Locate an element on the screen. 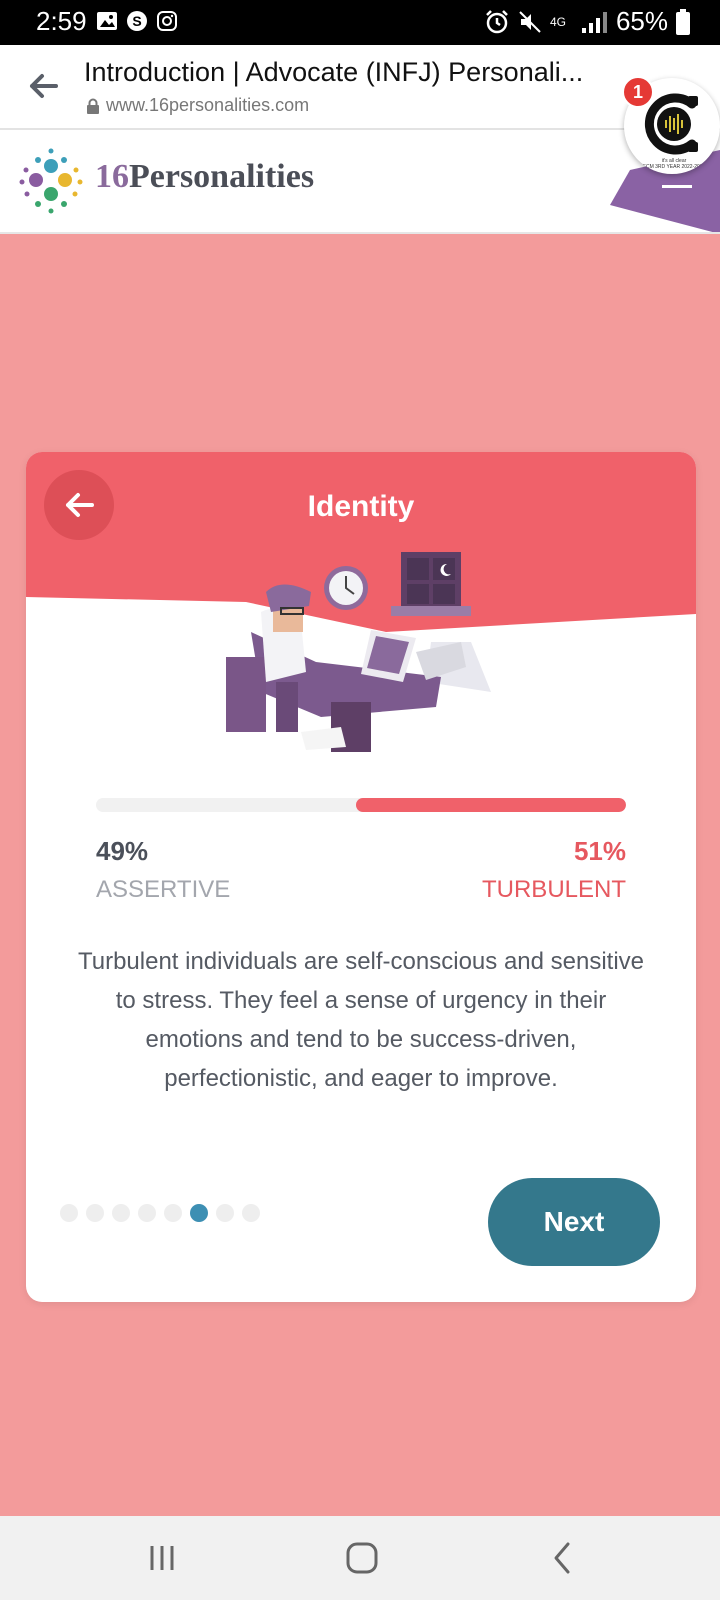 This screenshot has width=720, height=1600. bubble-caption: it's all clear ECM 3RD YEAR 2022-2023 is located at coordinates (674, 164).